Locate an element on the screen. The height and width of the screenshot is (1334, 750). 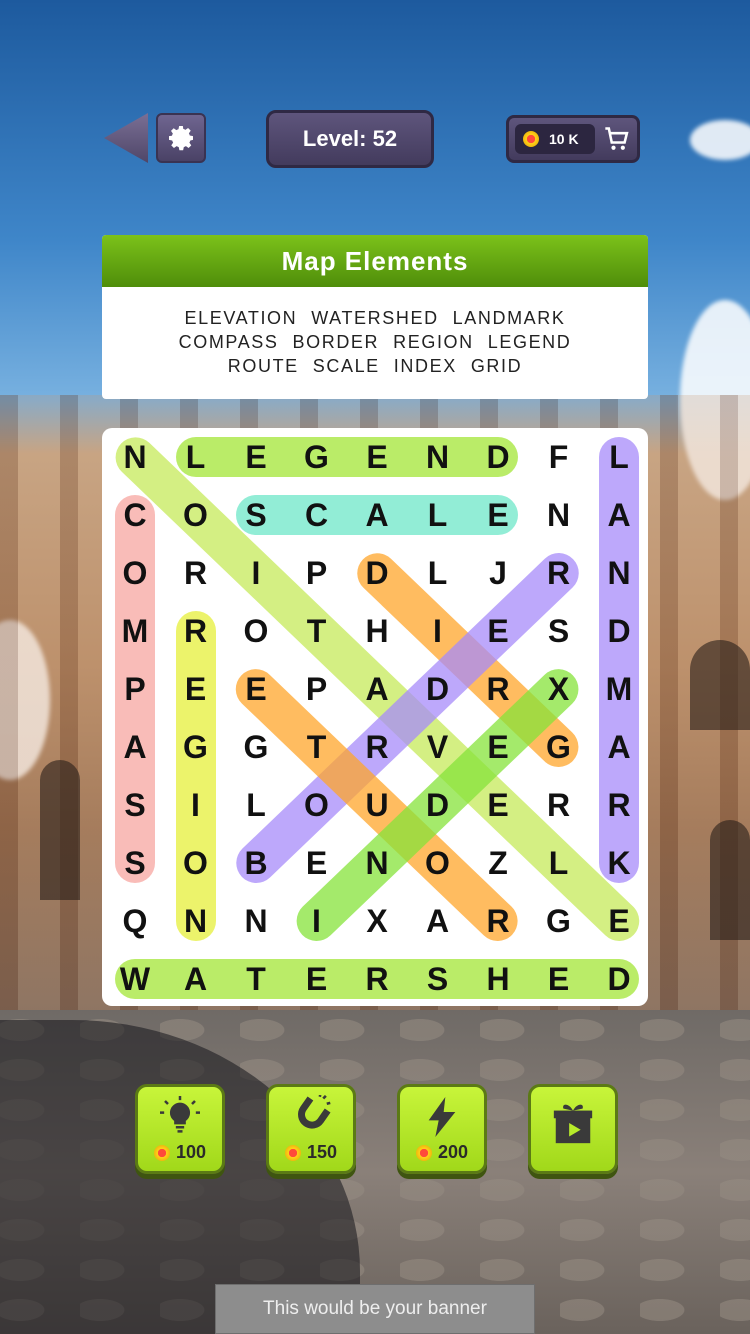
coin-shop: 10 K is located at coordinates (573, 139).